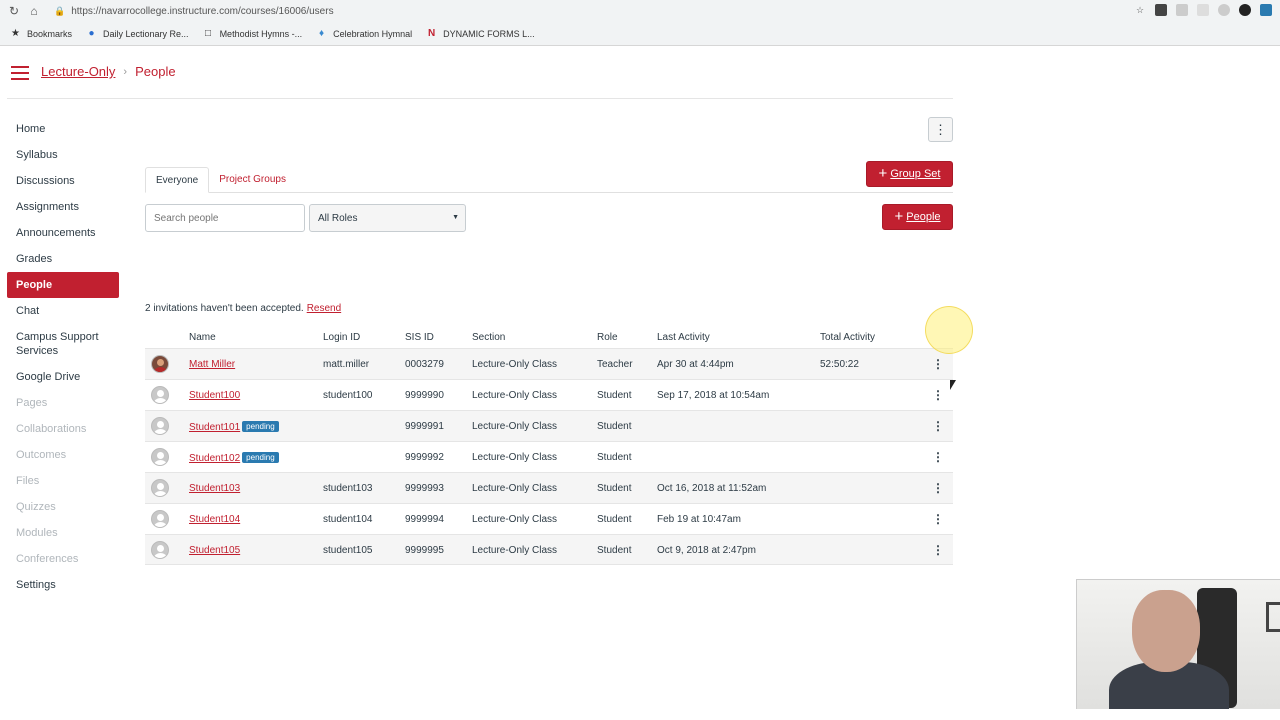  I want to click on login-id: student105, so click(348, 550).